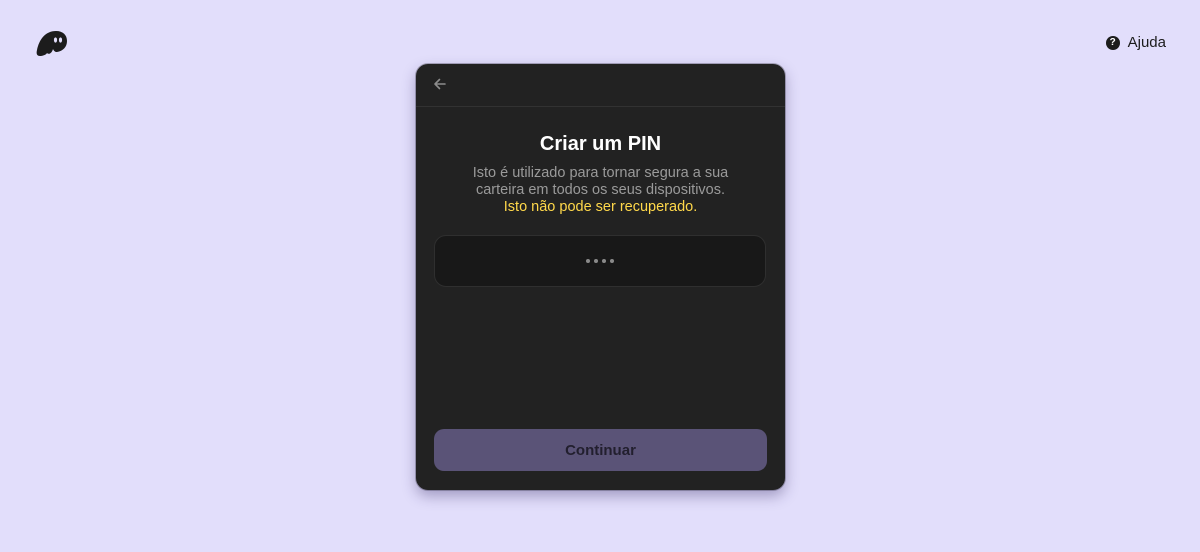 This screenshot has width=1200, height=552. I want to click on question-circle-icon: ?, so click(1112, 42).